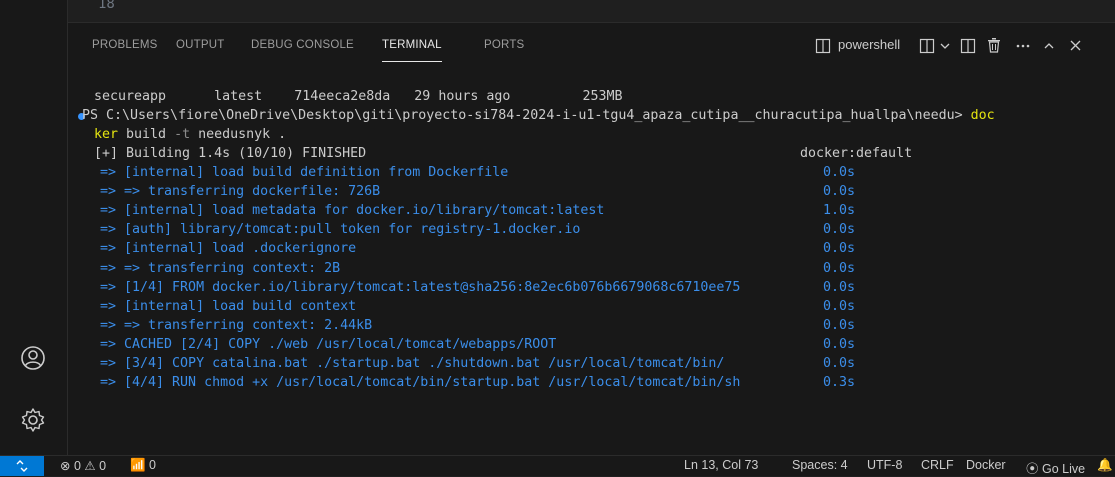 The width and height of the screenshot is (1115, 477). Describe the element at coordinates (106, 134) in the screenshot. I see `command-docker-part2: ker` at that location.